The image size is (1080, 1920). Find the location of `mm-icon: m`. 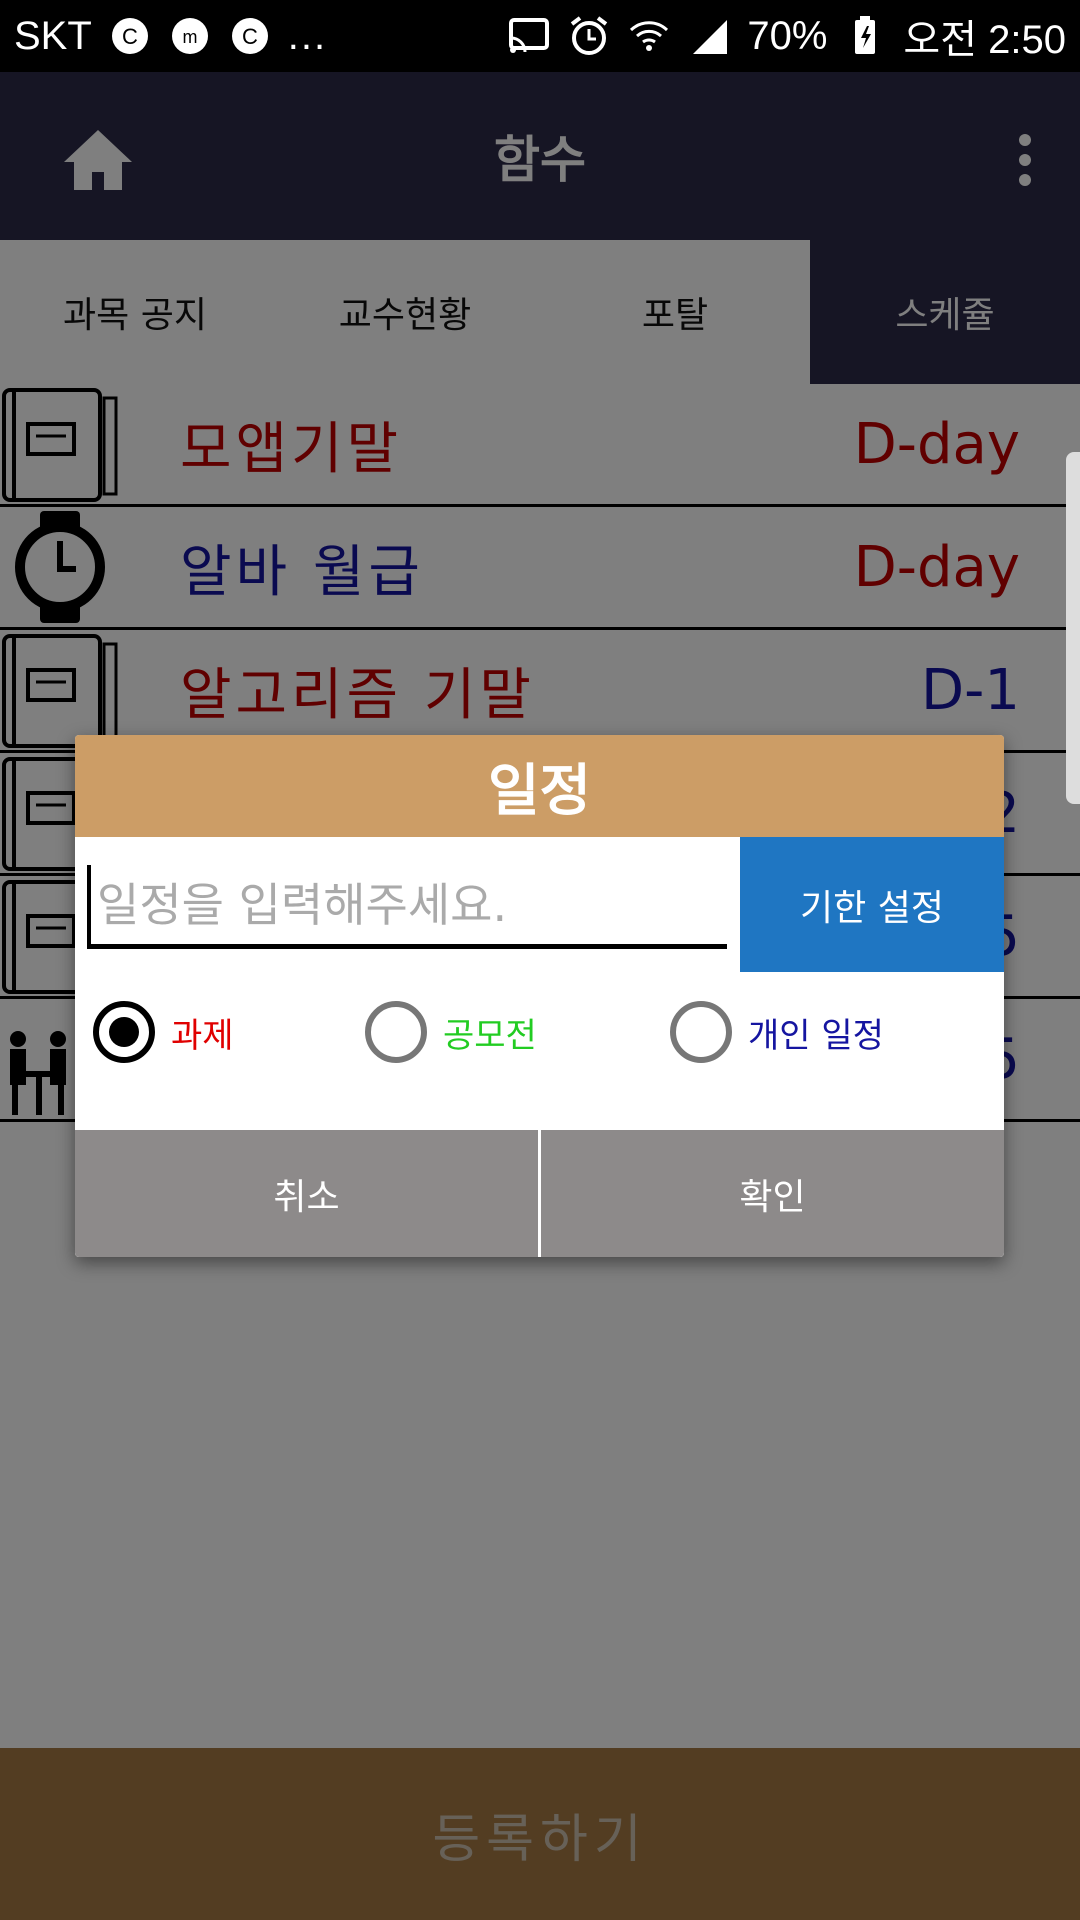

mm-icon: m is located at coordinates (189, 36).